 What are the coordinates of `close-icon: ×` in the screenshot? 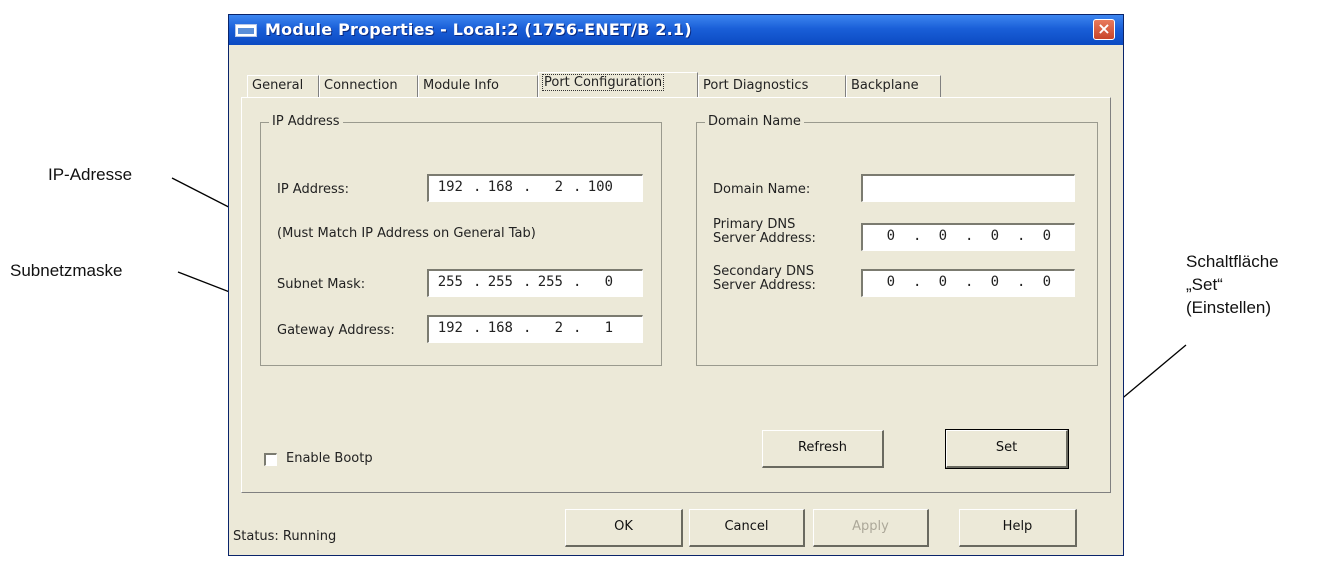 It's located at (1104, 28).